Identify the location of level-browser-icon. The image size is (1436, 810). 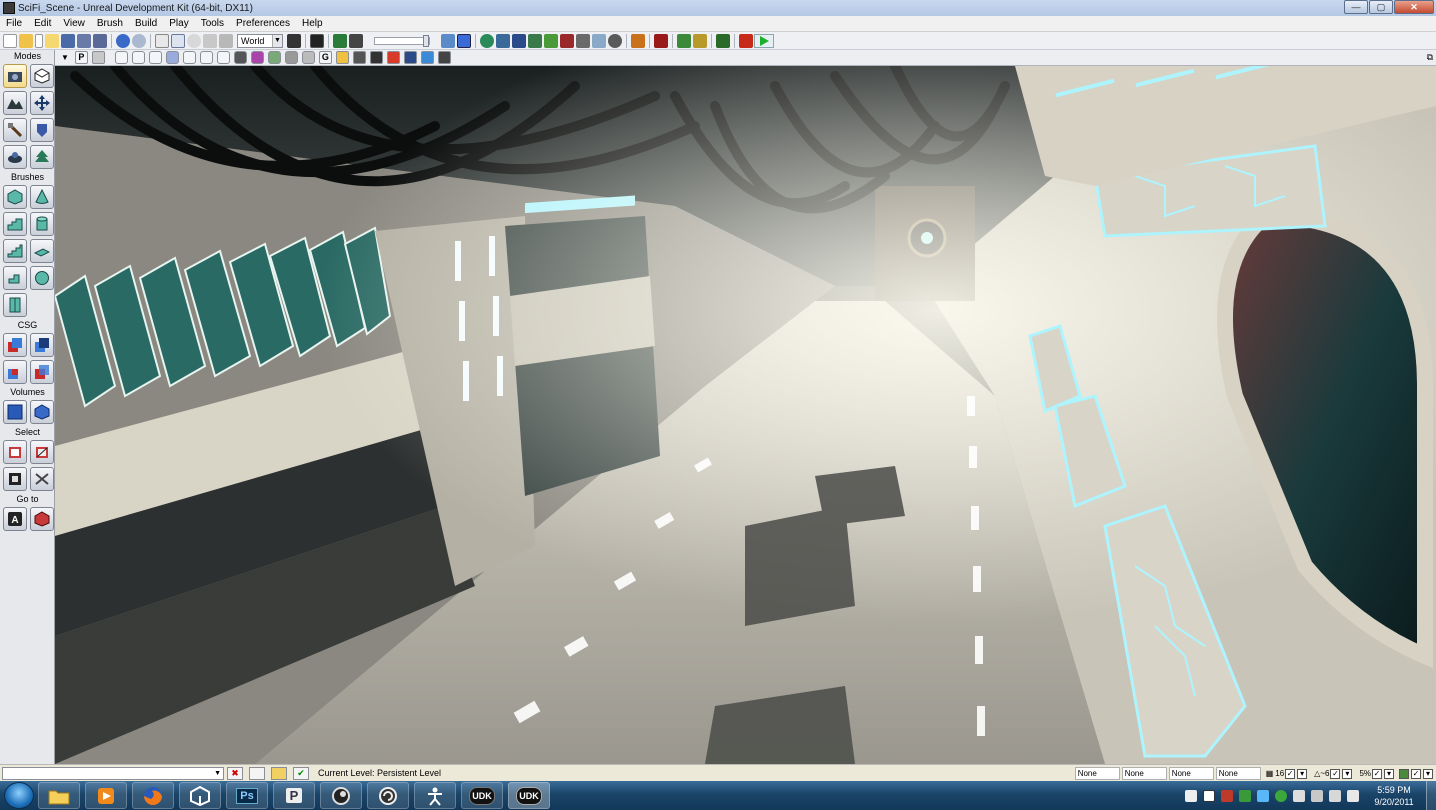
(257, 773).